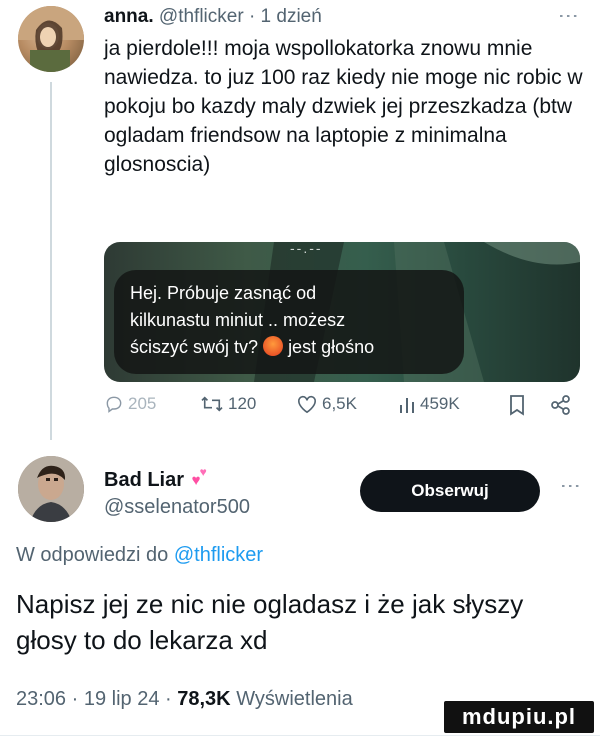 The image size is (600, 738). Describe the element at coordinates (306, 249) in the screenshot. I see `media-clock-text: --.--` at that location.